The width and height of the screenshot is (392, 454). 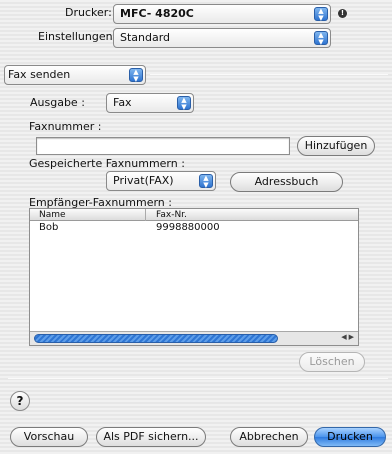 I want to click on column-fax: Fax-Nr., so click(x=171, y=215).